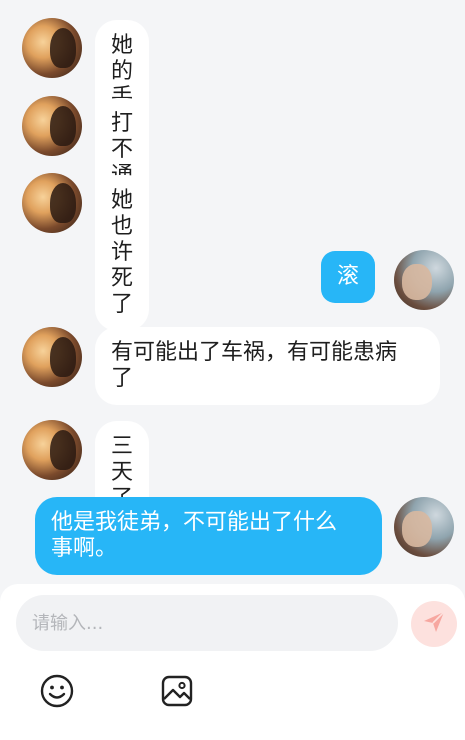 The height and width of the screenshot is (740, 465). What do you see at coordinates (348, 277) in the screenshot?
I see `message-bubble-outgoing: 滚` at bounding box center [348, 277].